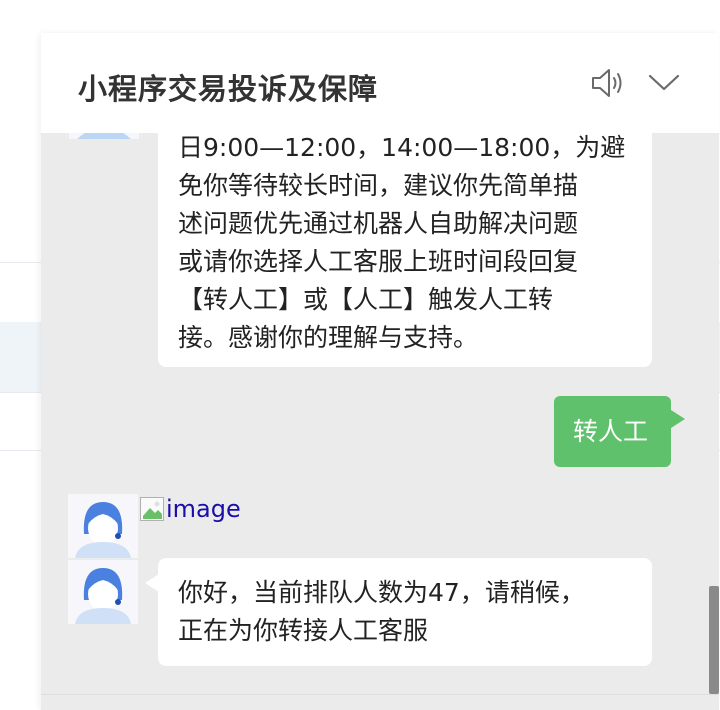 Image resolution: width=720 pixels, height=710 pixels. Describe the element at coordinates (228, 89) in the screenshot. I see `chat-title: 小程序交易投诉及保障` at that location.